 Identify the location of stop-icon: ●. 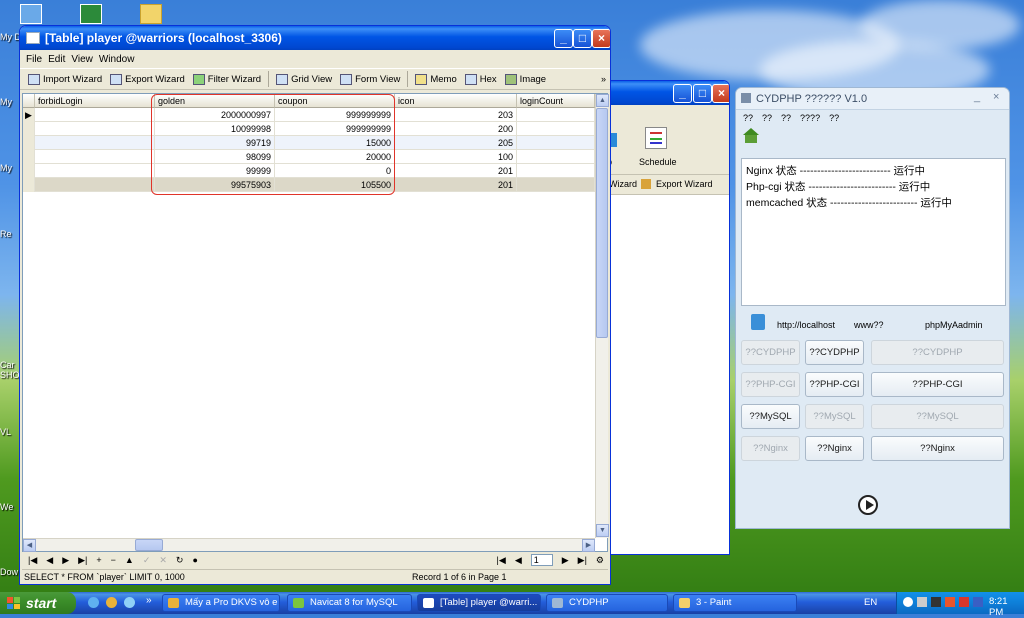
(194, 560).